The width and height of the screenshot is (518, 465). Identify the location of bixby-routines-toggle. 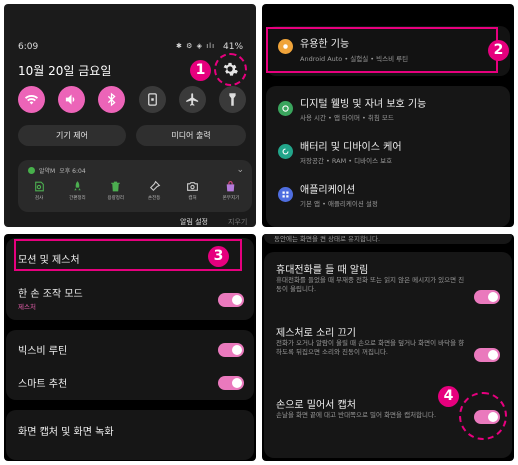
(231, 350).